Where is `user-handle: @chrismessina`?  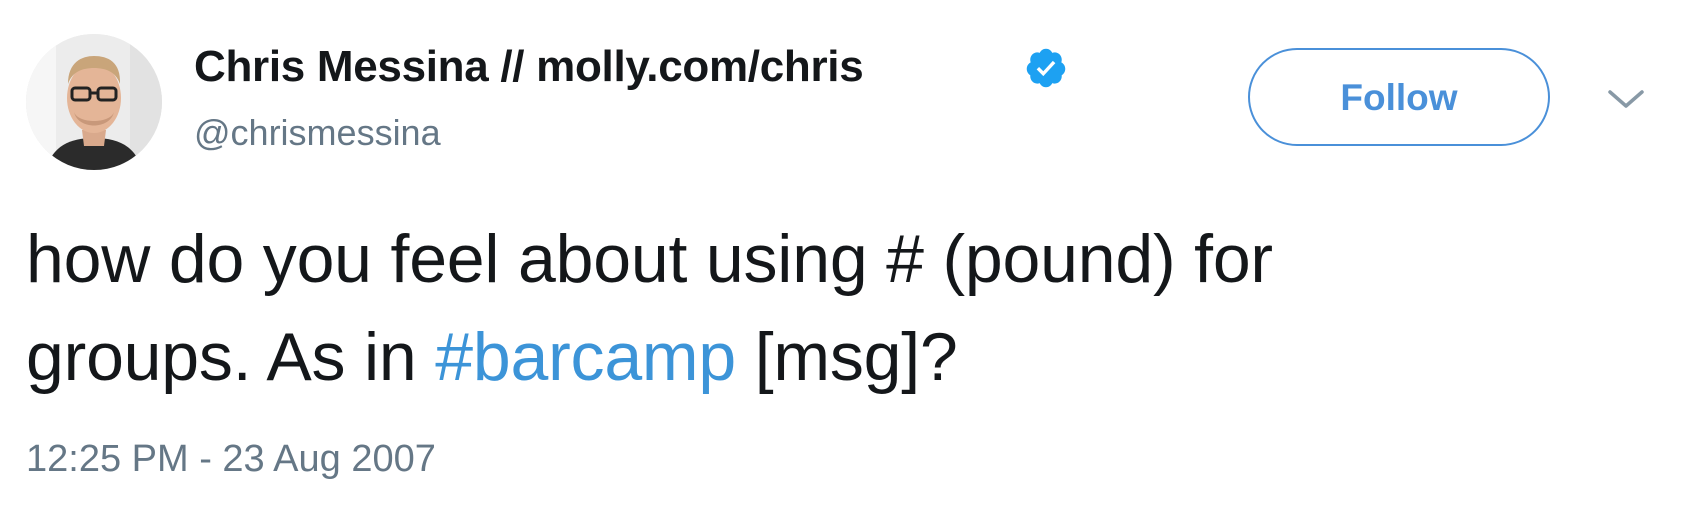
user-handle: @chrismessina is located at coordinates (317, 133).